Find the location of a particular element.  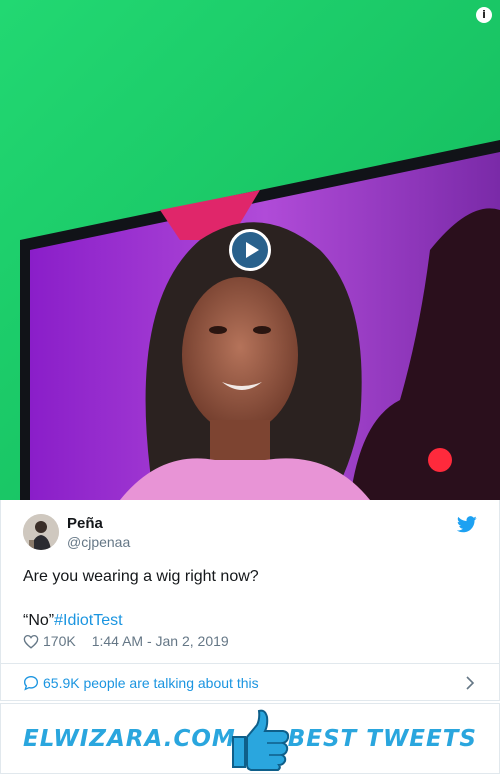

like-count: 170K is located at coordinates (59, 641).